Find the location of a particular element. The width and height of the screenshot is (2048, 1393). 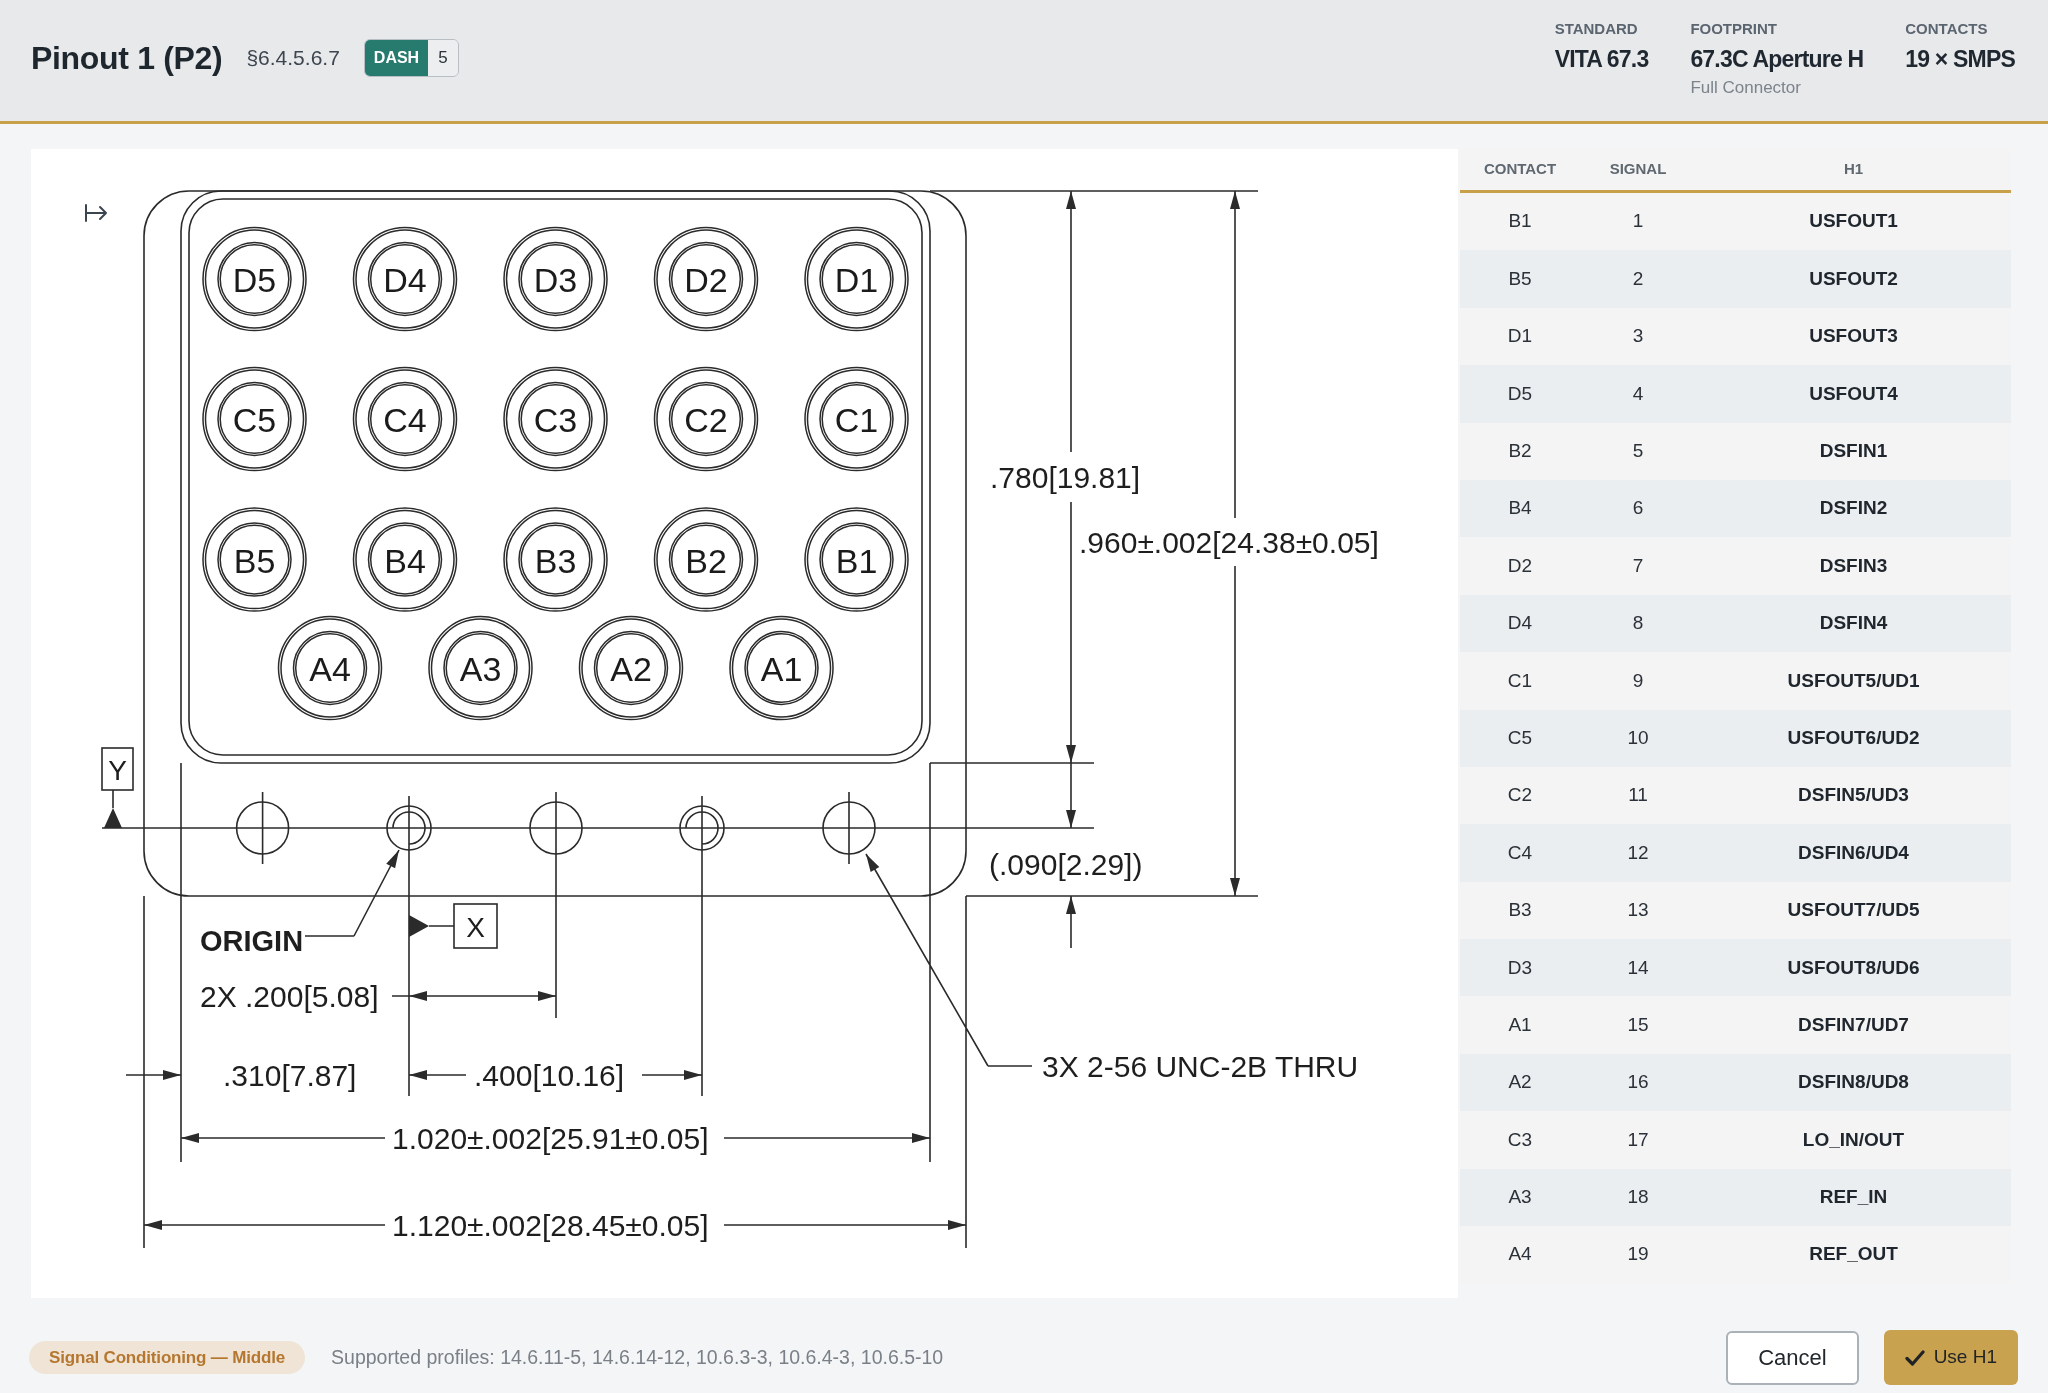

spec-value: VITA 67.3 is located at coordinates (1601, 59).